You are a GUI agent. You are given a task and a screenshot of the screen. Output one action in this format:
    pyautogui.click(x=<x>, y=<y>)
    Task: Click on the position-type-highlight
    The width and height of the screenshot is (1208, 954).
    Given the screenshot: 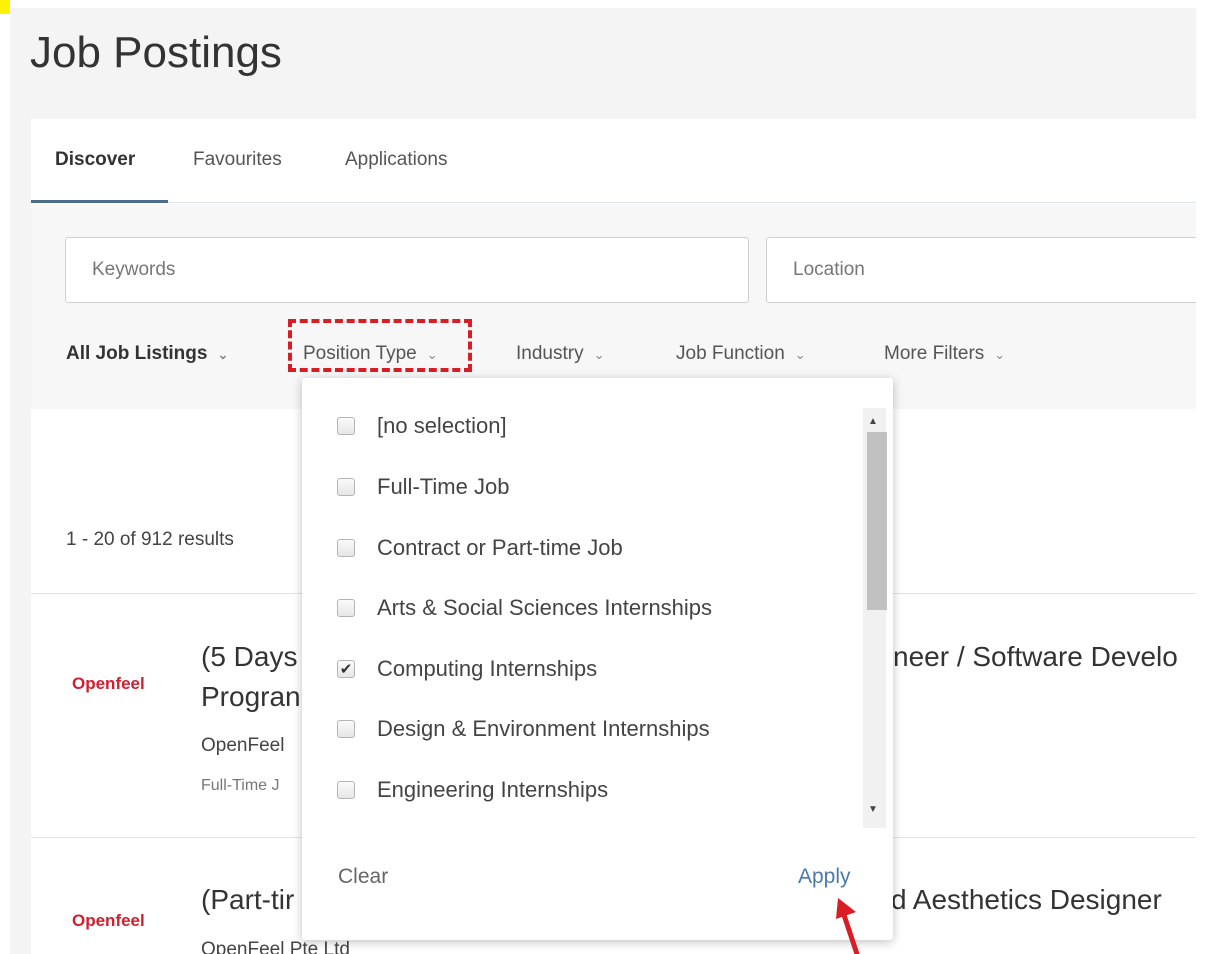 What is the action you would take?
    pyautogui.click(x=380, y=345)
    